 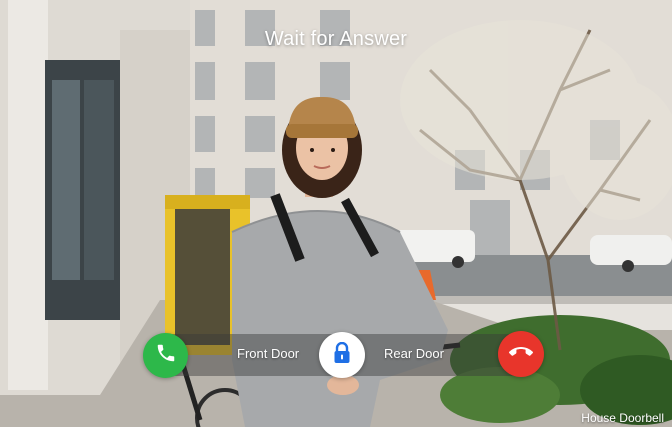 I want to click on front-door-label: Front Door, so click(x=268, y=353).